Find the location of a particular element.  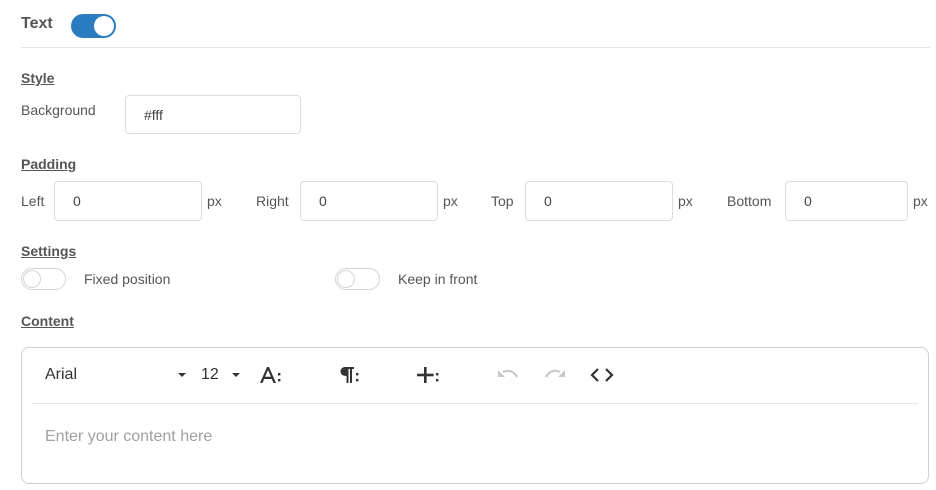

font-style-icon is located at coordinates (270, 375).